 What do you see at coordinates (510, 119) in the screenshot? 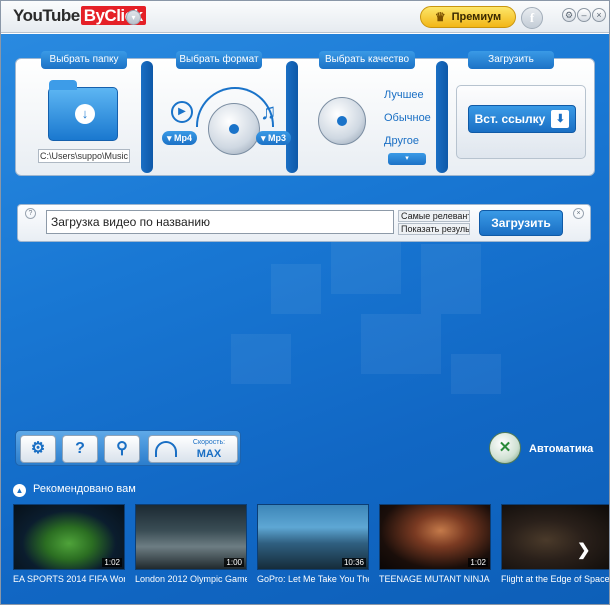
I see `paste-link-label: Вст. ссылку` at bounding box center [510, 119].